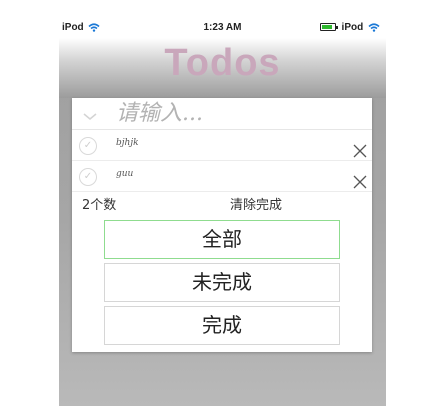  Describe the element at coordinates (222, 177) in the screenshot. I see `todo-item: ✓ guu` at that location.